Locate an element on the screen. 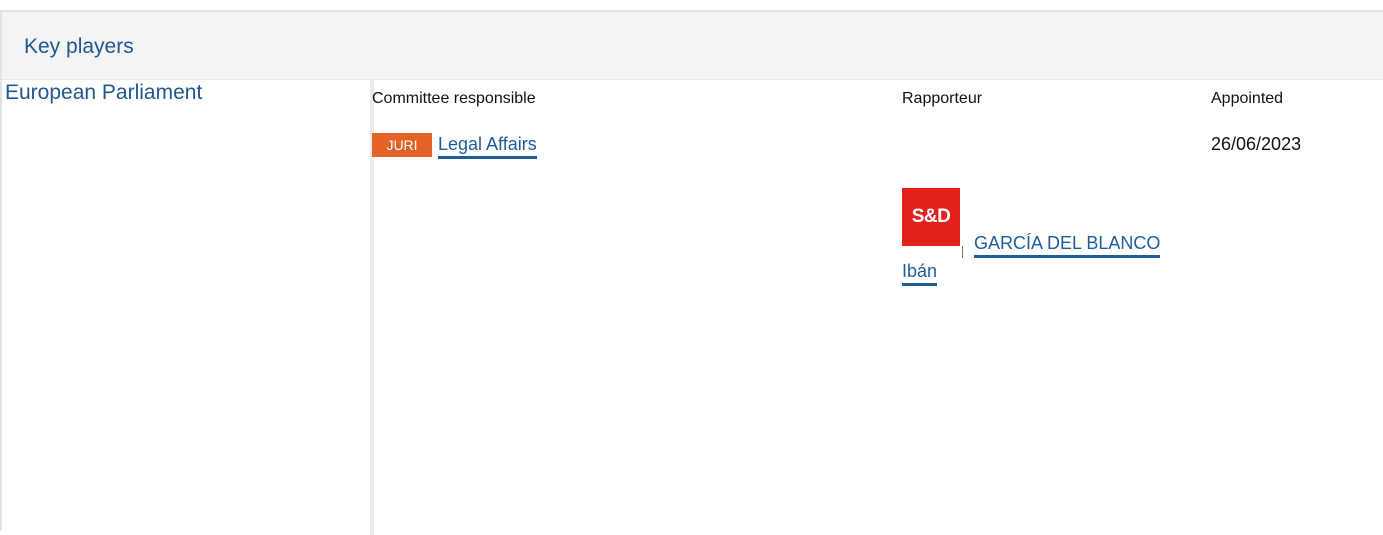  institution-name: European Parliament is located at coordinates (104, 92).